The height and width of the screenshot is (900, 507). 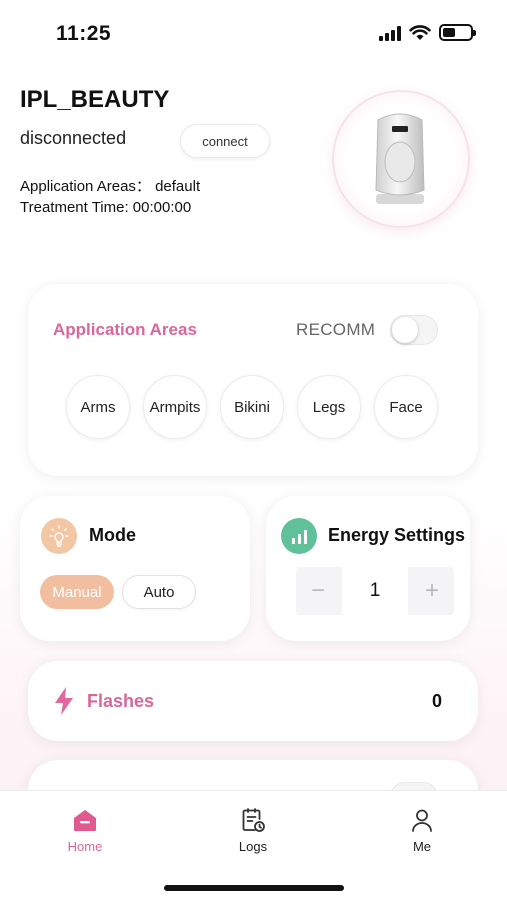 I want to click on flashes-count: 0, so click(x=436, y=701).